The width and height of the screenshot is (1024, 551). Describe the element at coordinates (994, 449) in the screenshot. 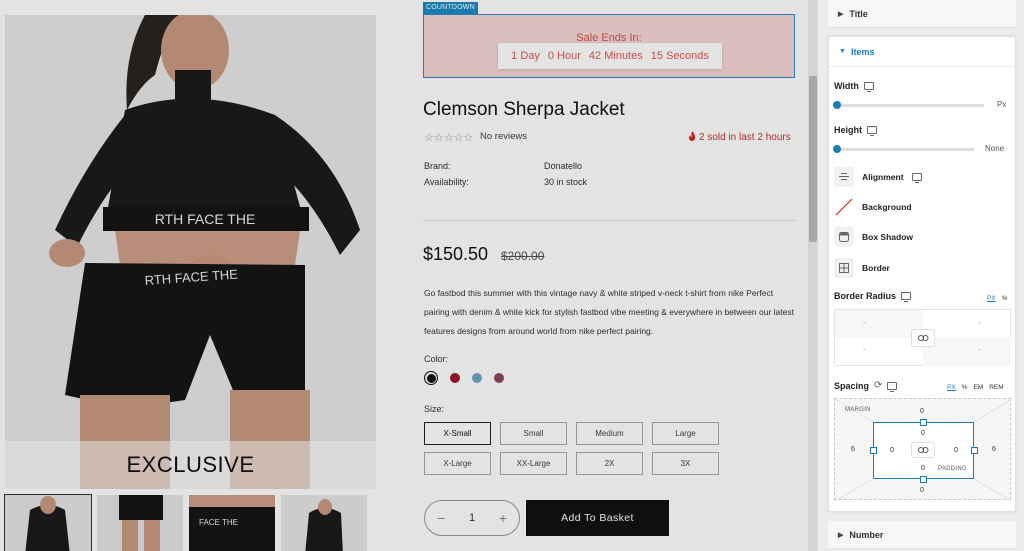

I see `margin-right: 6` at that location.